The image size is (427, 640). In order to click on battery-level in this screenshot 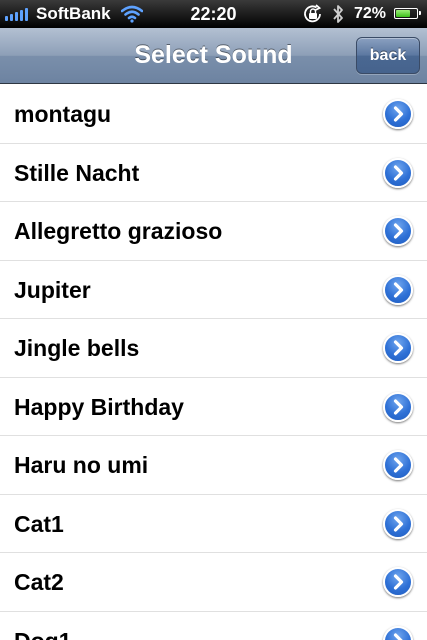, I will do `click(403, 13)`.